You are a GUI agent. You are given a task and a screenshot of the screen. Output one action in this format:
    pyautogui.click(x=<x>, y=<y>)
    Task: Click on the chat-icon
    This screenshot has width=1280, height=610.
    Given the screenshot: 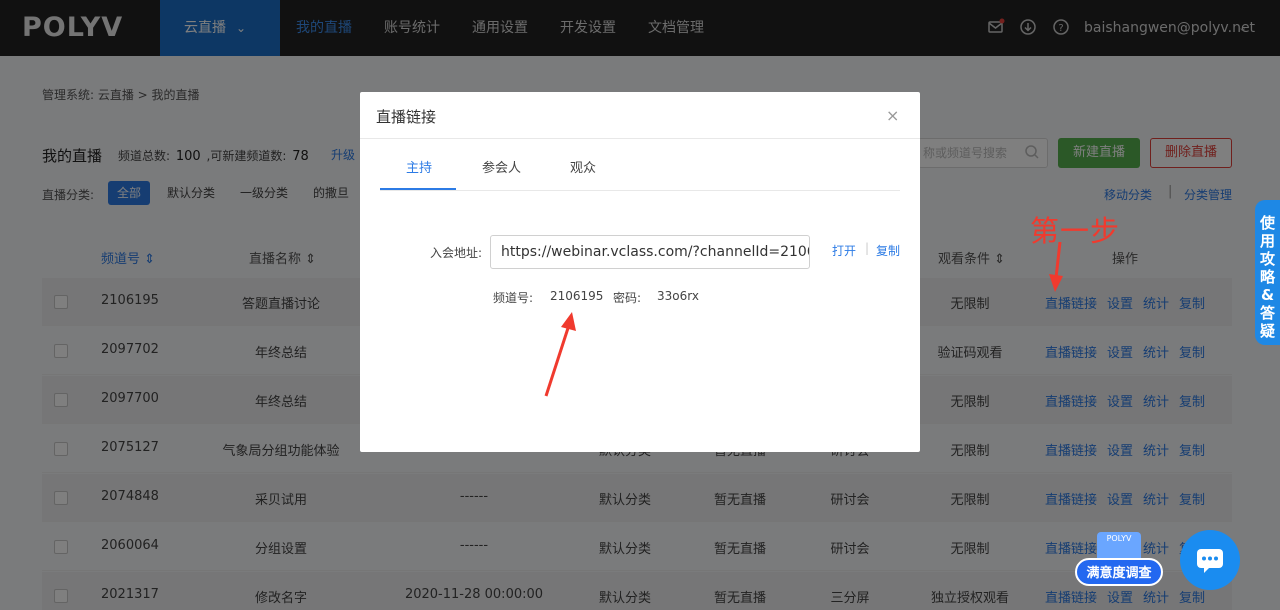 What is the action you would take?
    pyautogui.click(x=1210, y=561)
    